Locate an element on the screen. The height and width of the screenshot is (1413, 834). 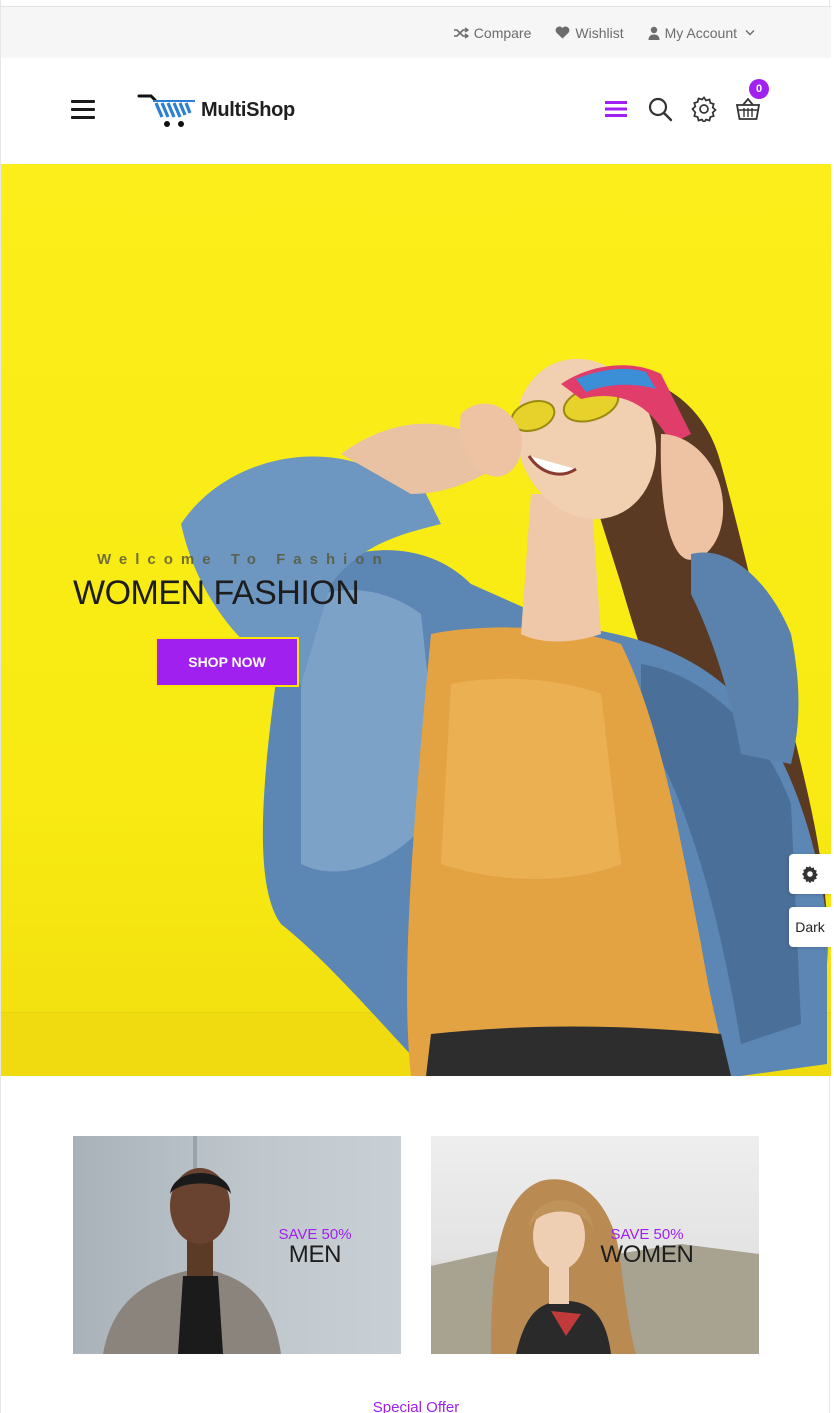
logo-text: MultiShop is located at coordinates (248, 109).